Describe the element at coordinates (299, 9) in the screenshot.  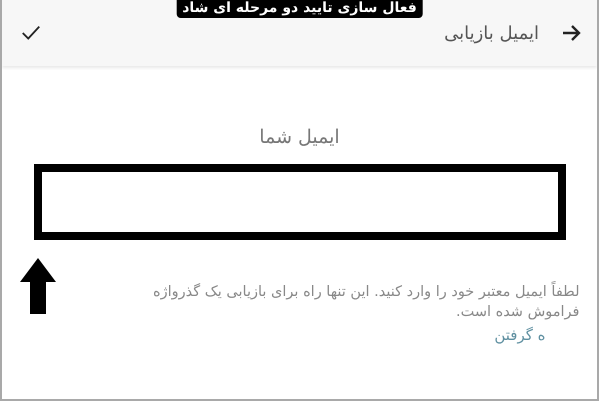
I see `caption-overlay: فعال سازی تایید دو مرحله ای شاد` at that location.